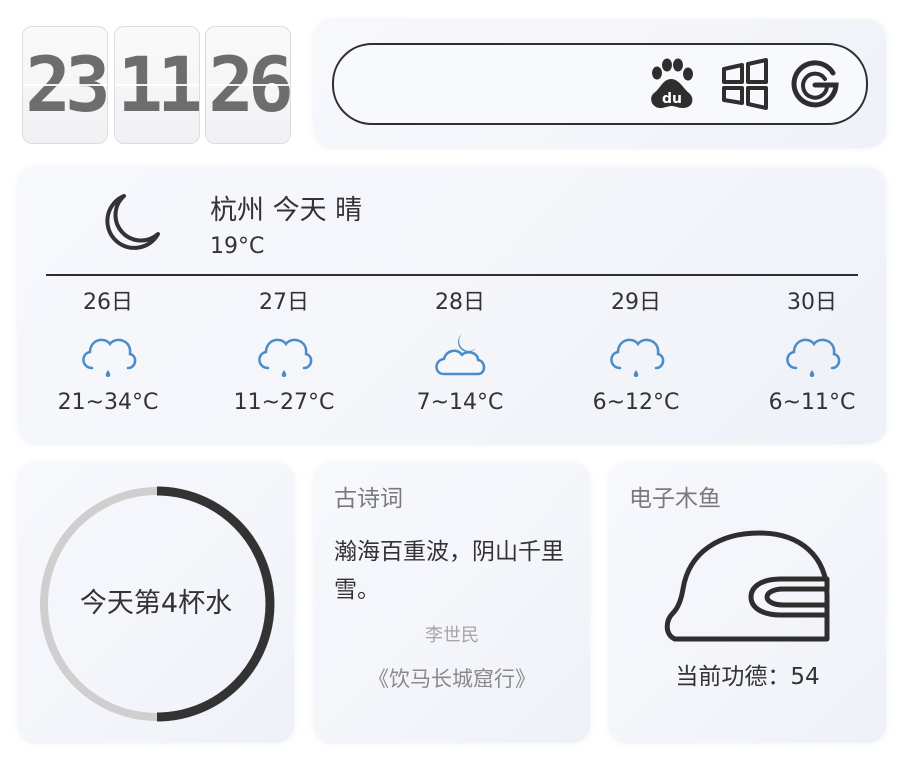  I want to click on forecast-temp: 7~14°C, so click(460, 402).